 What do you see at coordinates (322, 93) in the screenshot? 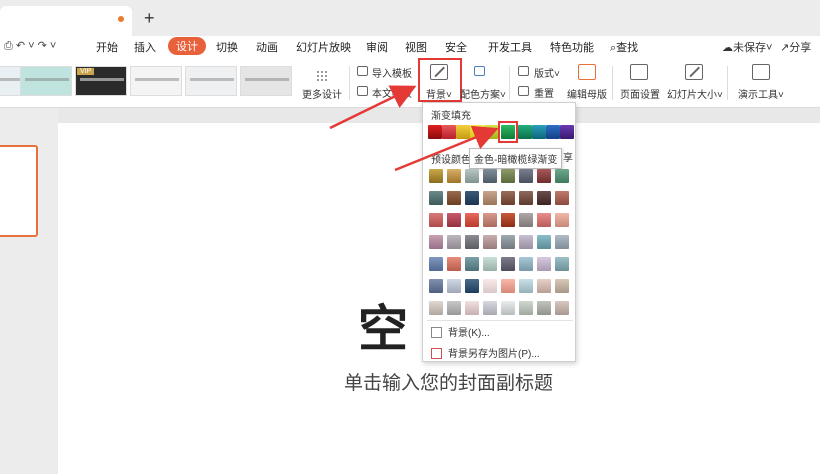
I see `more-design-button: 更多设计` at bounding box center [322, 93].